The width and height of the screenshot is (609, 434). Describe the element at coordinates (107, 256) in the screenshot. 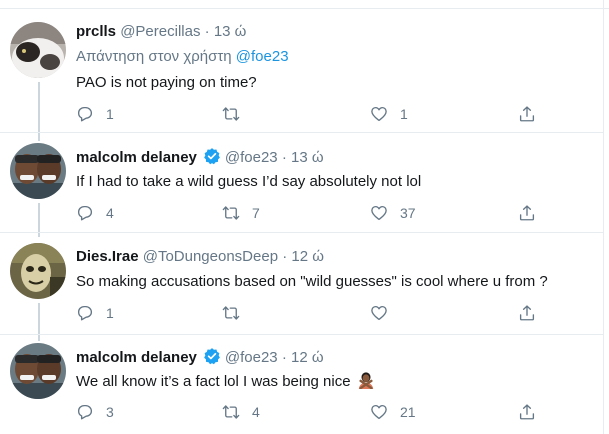

I see `display-name: Dies.Irae` at that location.